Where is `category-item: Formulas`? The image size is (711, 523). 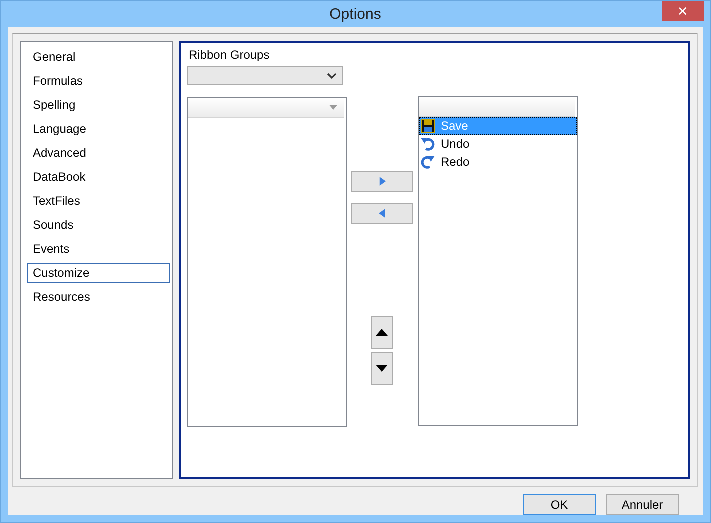 category-item: Formulas is located at coordinates (98, 81).